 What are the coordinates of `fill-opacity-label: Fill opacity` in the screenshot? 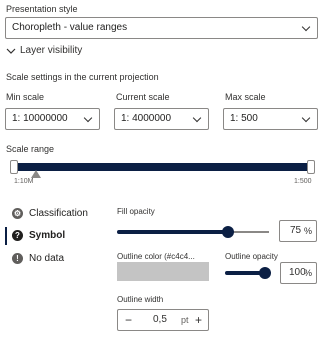 It's located at (136, 211).